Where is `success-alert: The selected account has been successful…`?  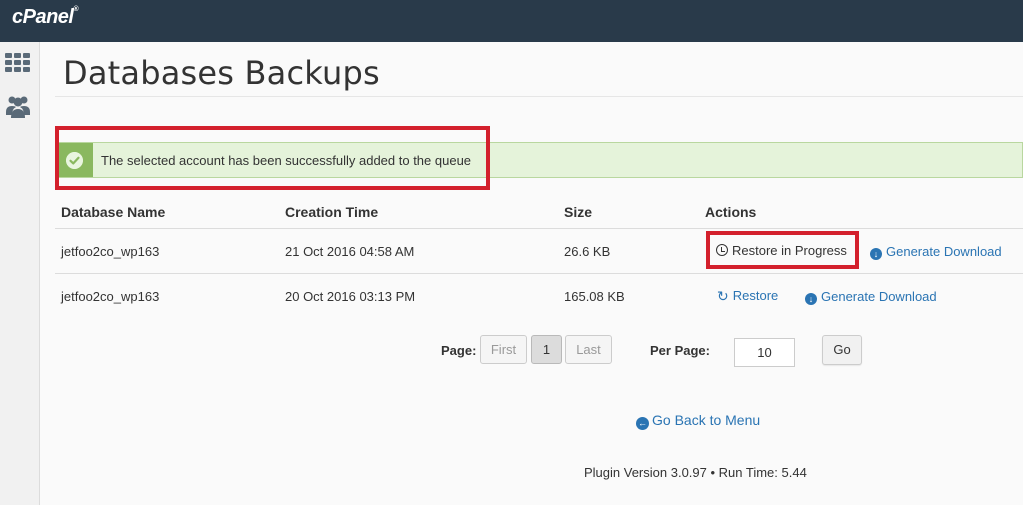 success-alert: The selected account has been successful… is located at coordinates (539, 160).